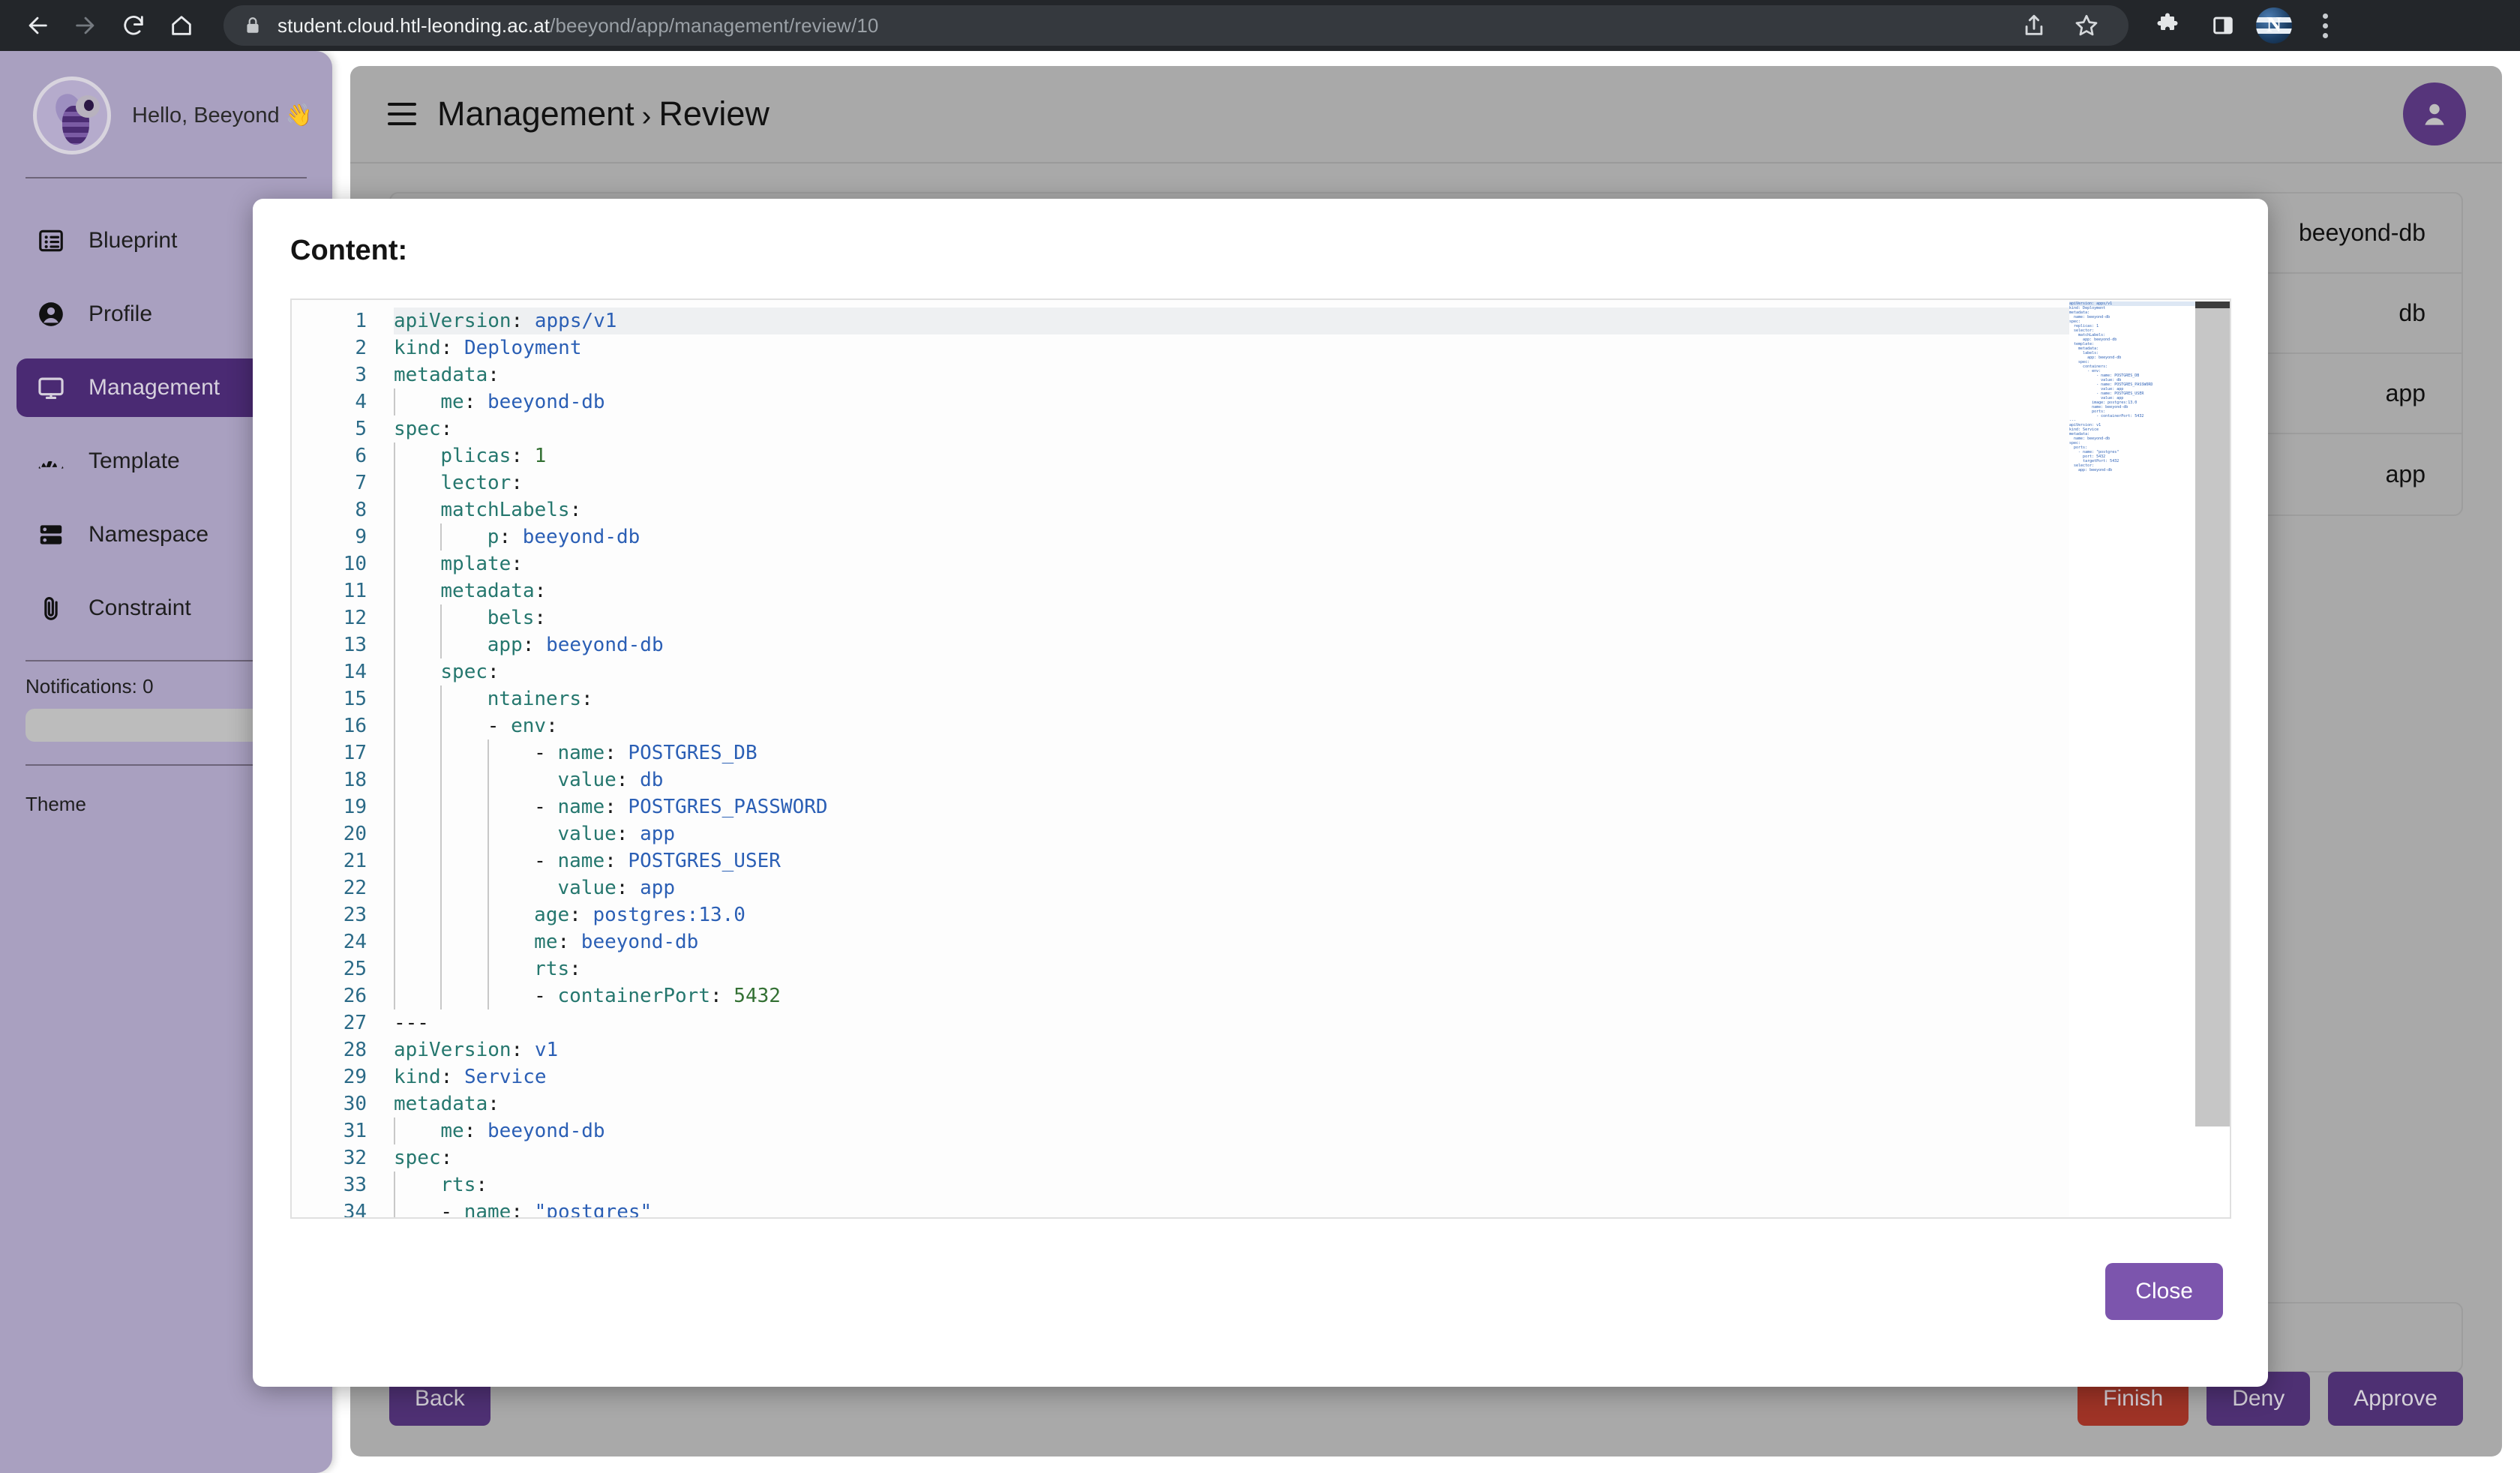  What do you see at coordinates (86, 26) in the screenshot?
I see `forward-arrow-icon` at bounding box center [86, 26].